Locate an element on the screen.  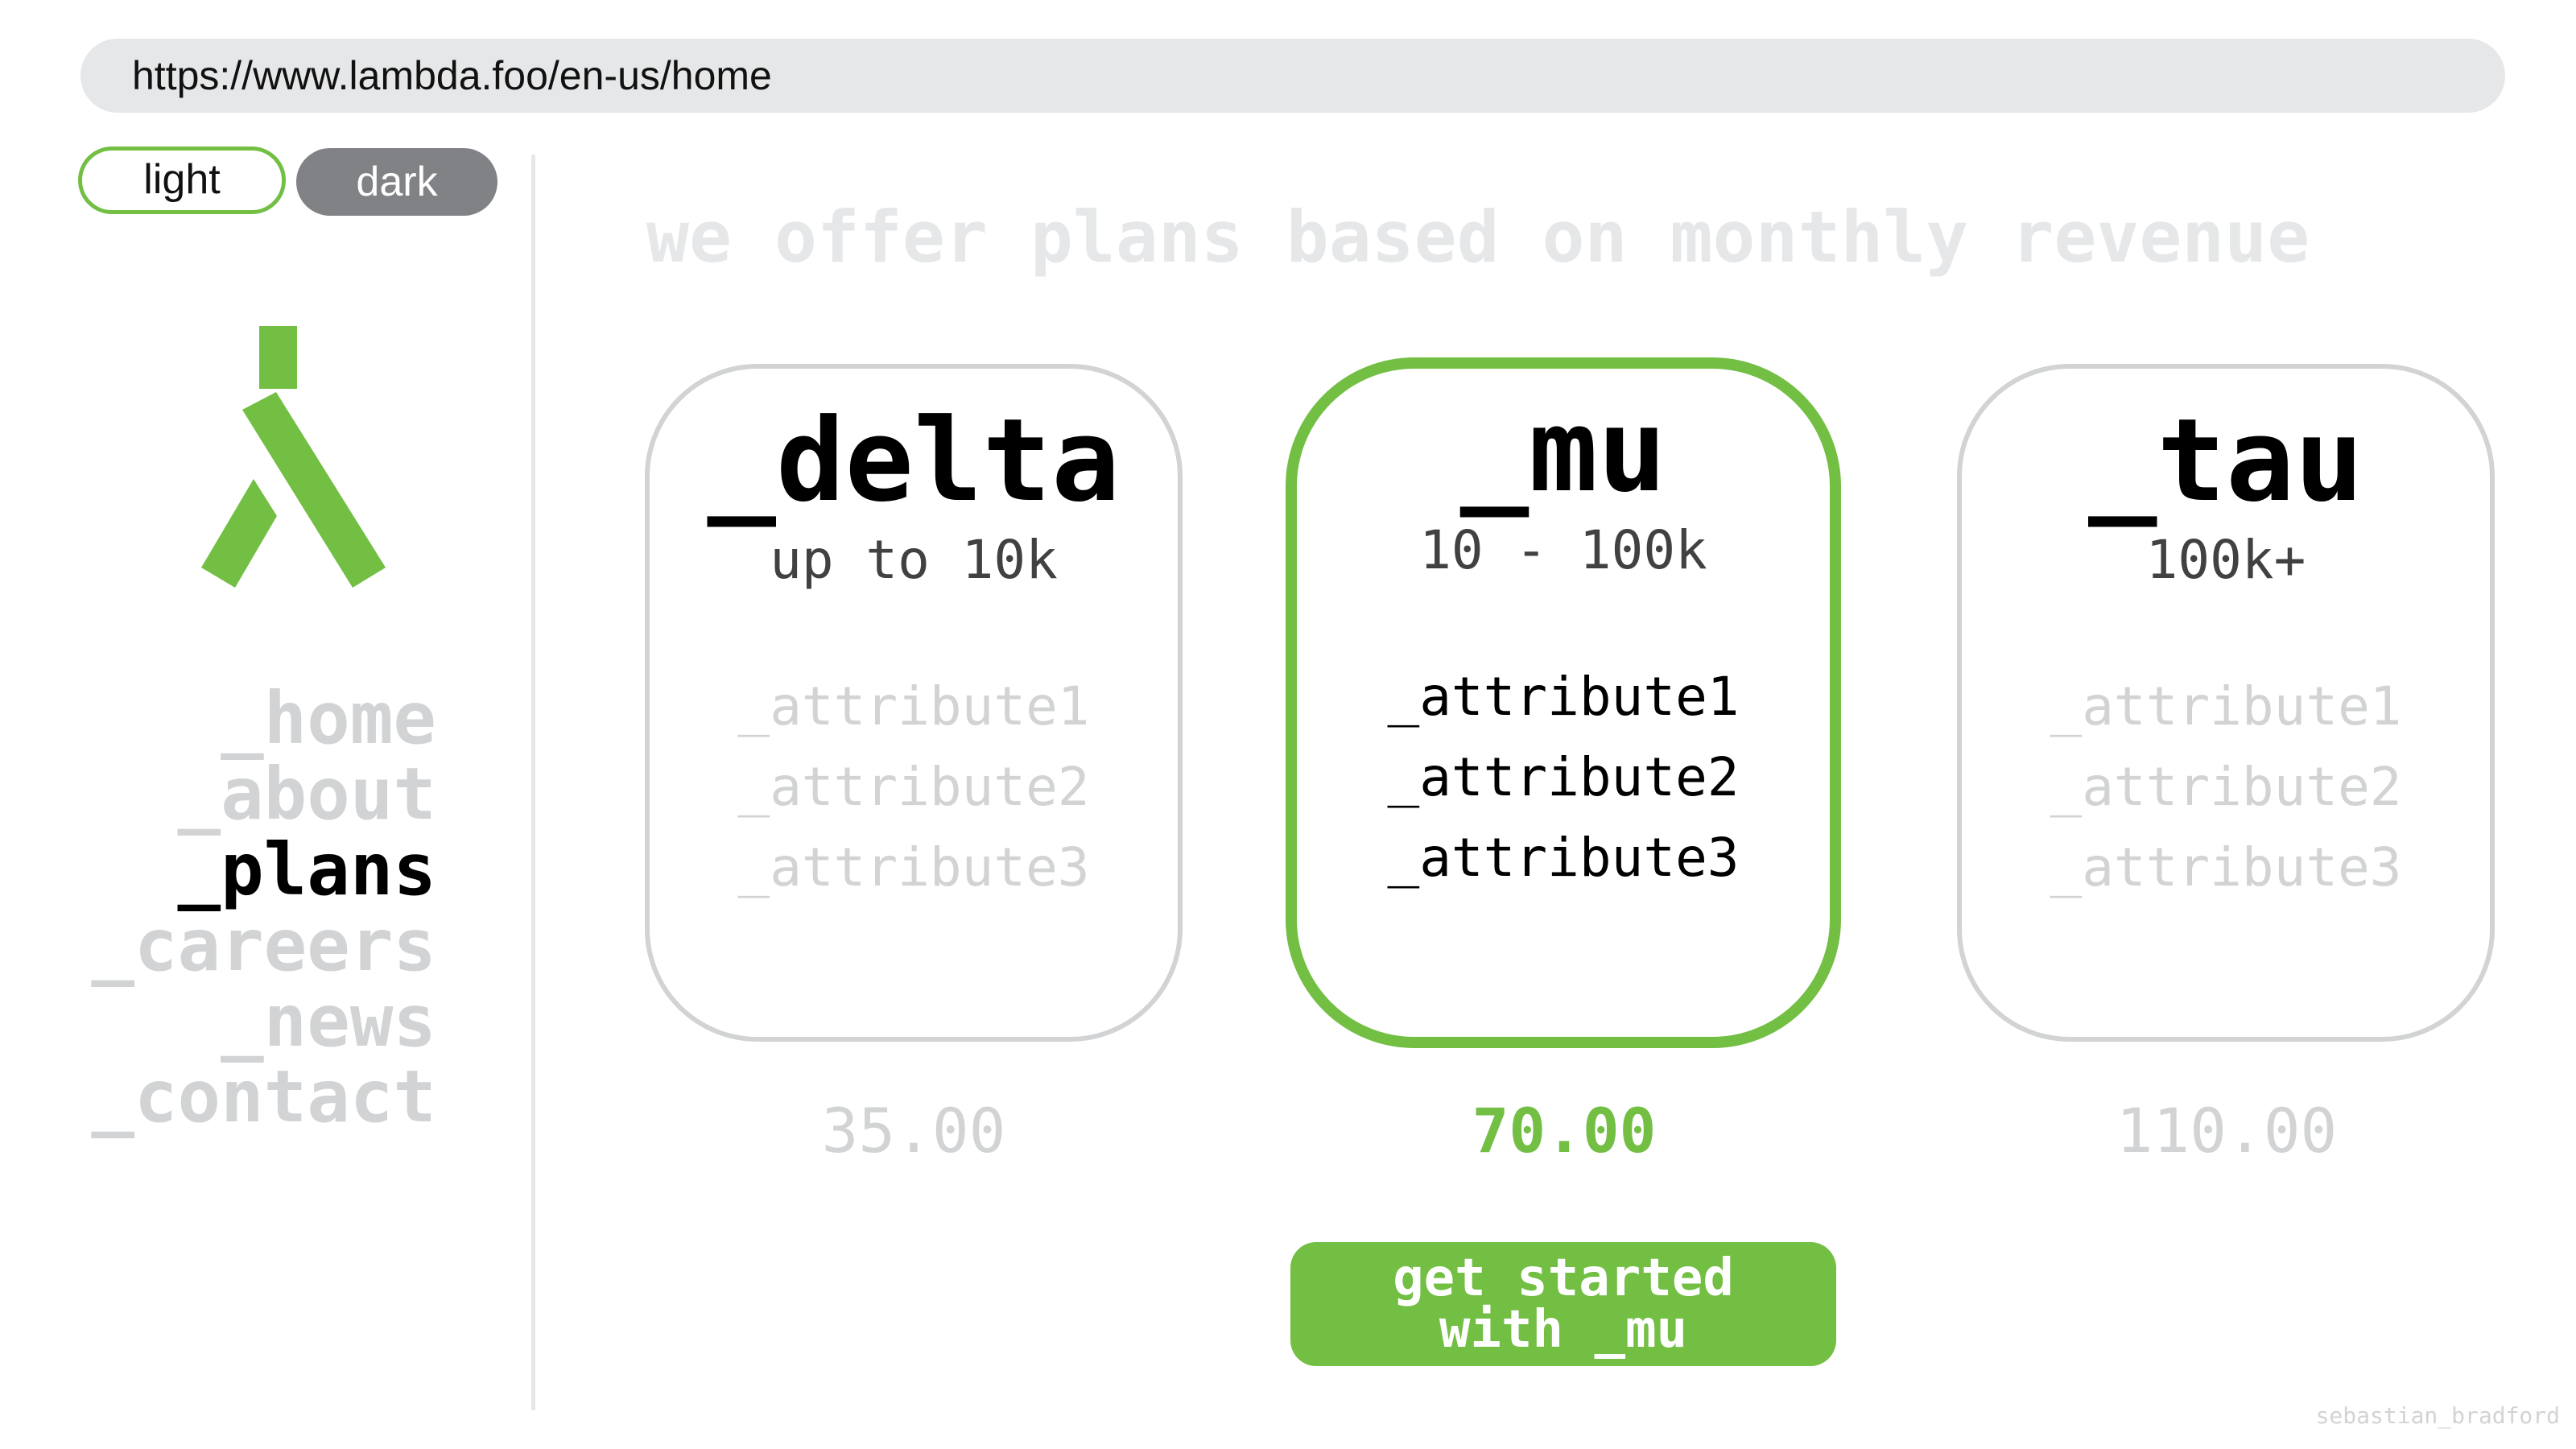
nav-item-contact: _contact is located at coordinates (263, 1096).